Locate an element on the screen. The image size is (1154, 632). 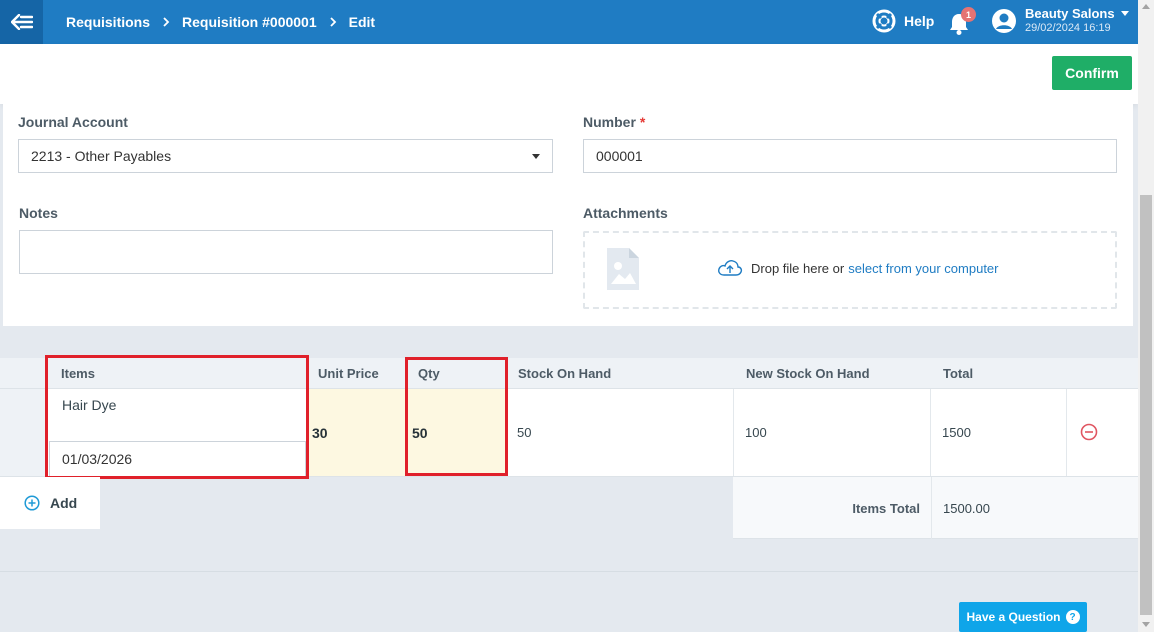
item-name-field: Hair Dye is located at coordinates (177, 415).